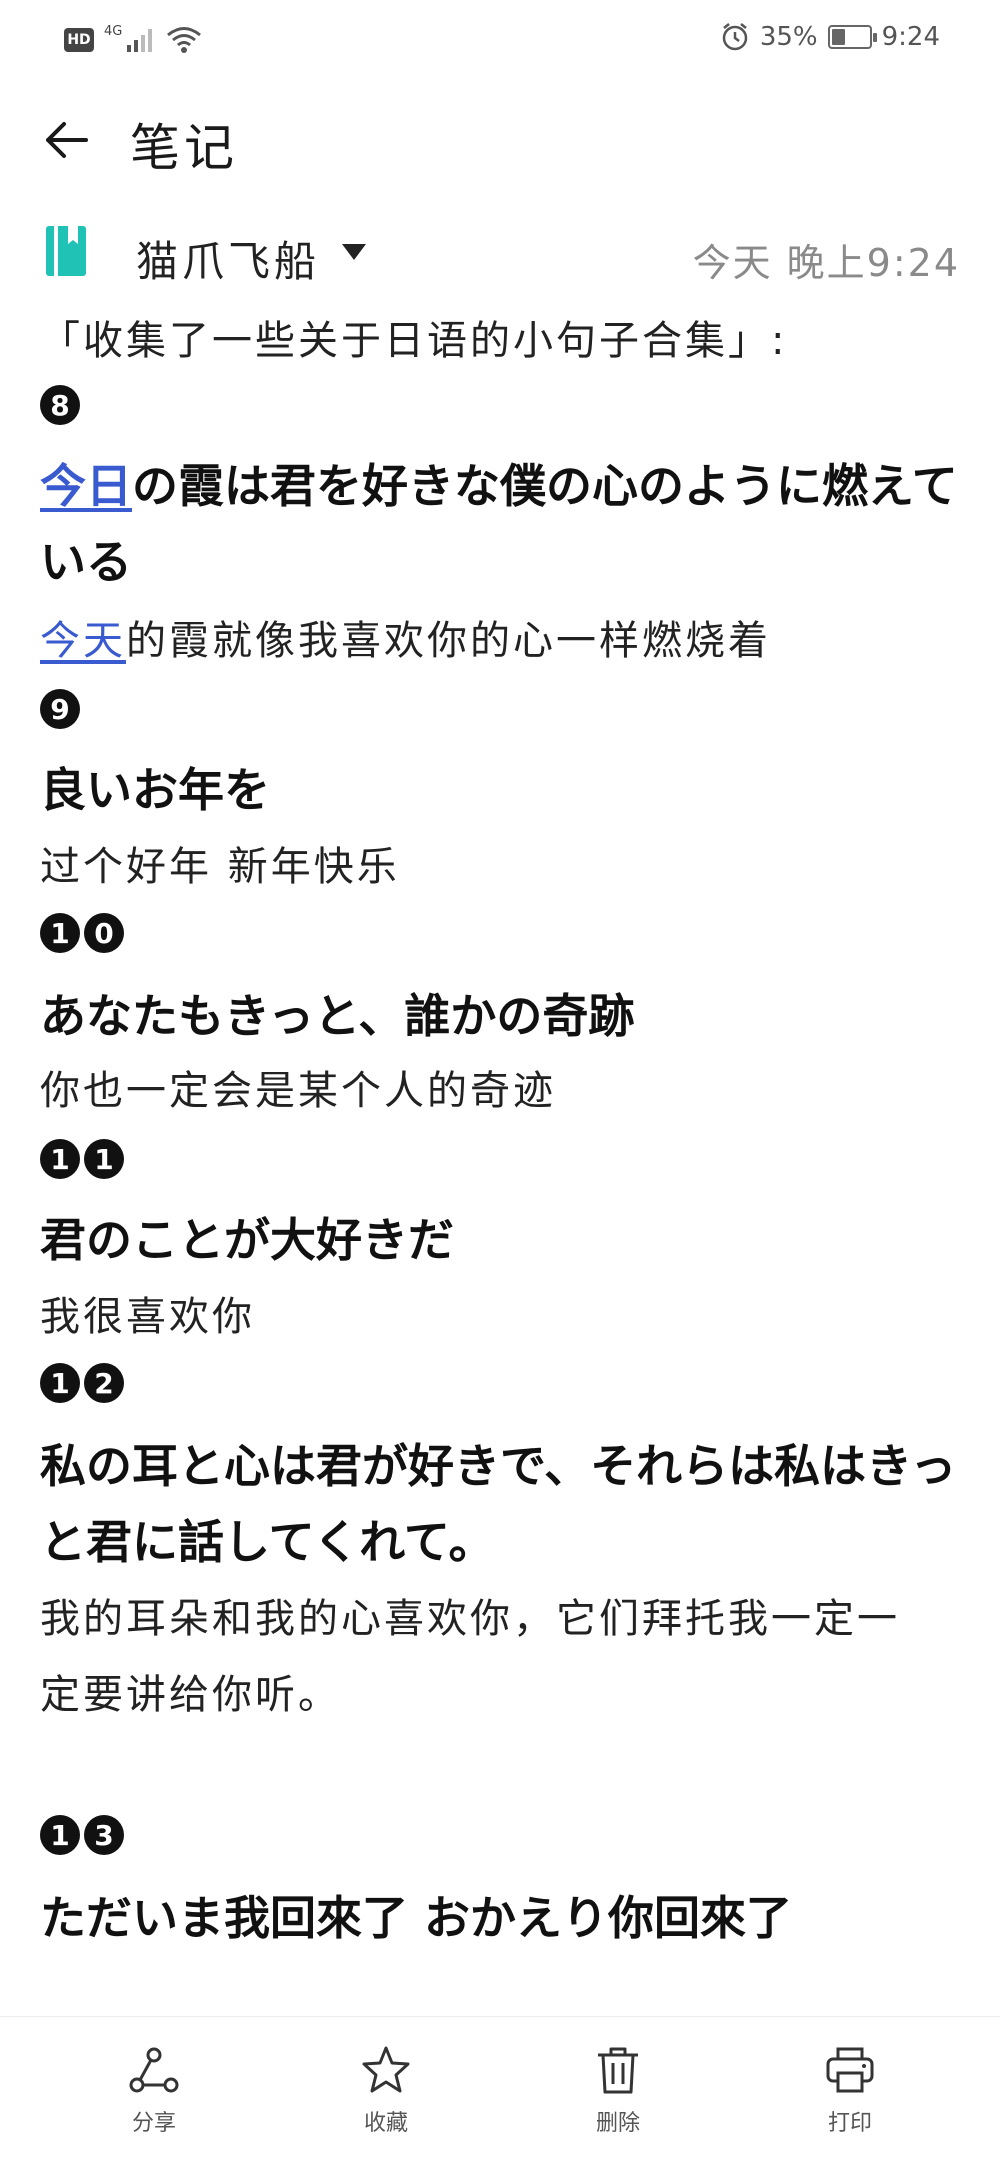 Image resolution: width=1000 pixels, height=2167 pixels. What do you see at coordinates (247, 1240) in the screenshot?
I see `japanese-line: 君のことが大好きだ` at bounding box center [247, 1240].